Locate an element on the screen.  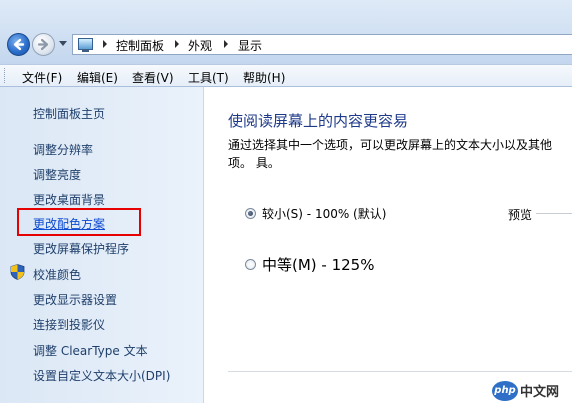
menu-tools: 工具(T) is located at coordinates (208, 77).